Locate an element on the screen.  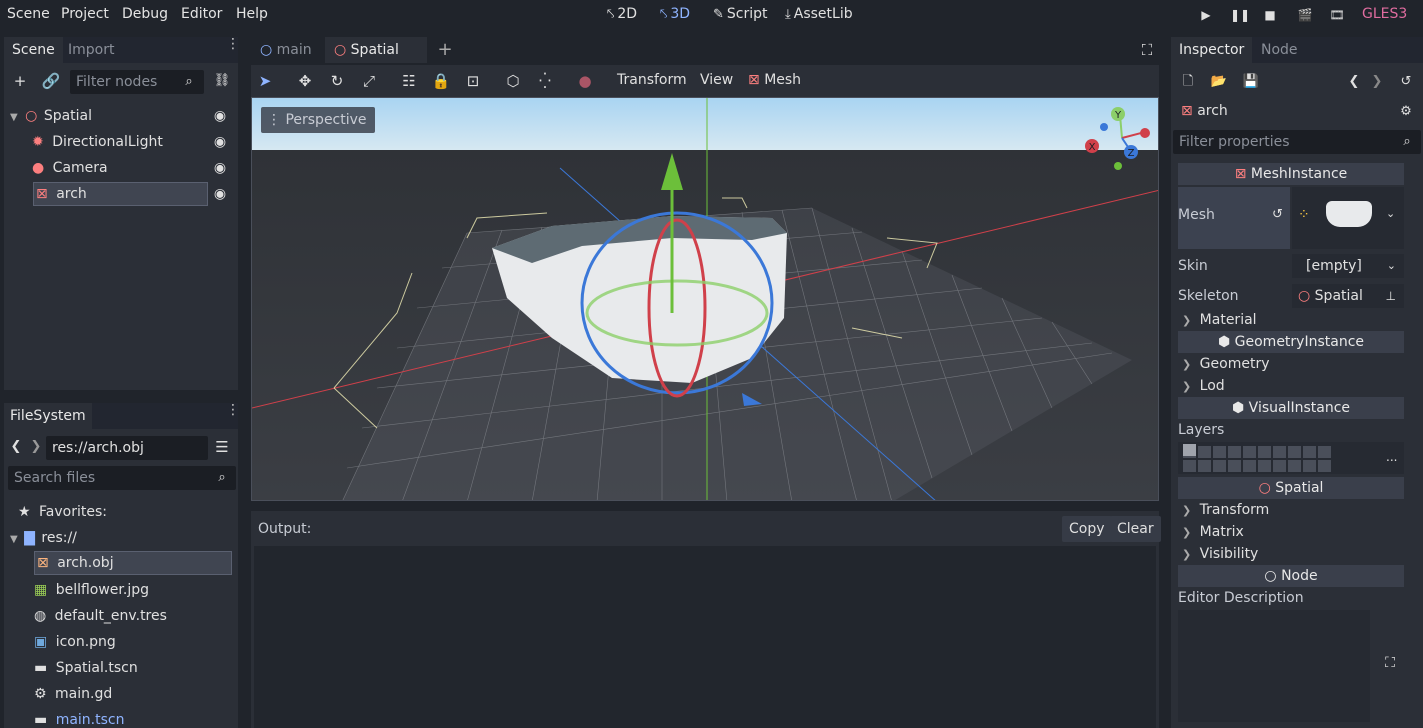
tab-spatial: ○ Spatial ✕ is located at coordinates (376, 60).